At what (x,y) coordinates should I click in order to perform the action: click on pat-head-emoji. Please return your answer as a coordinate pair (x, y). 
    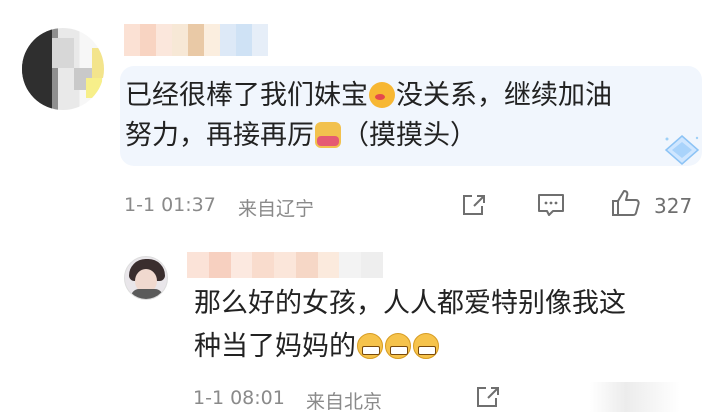
    Looking at the image, I should click on (328, 135).